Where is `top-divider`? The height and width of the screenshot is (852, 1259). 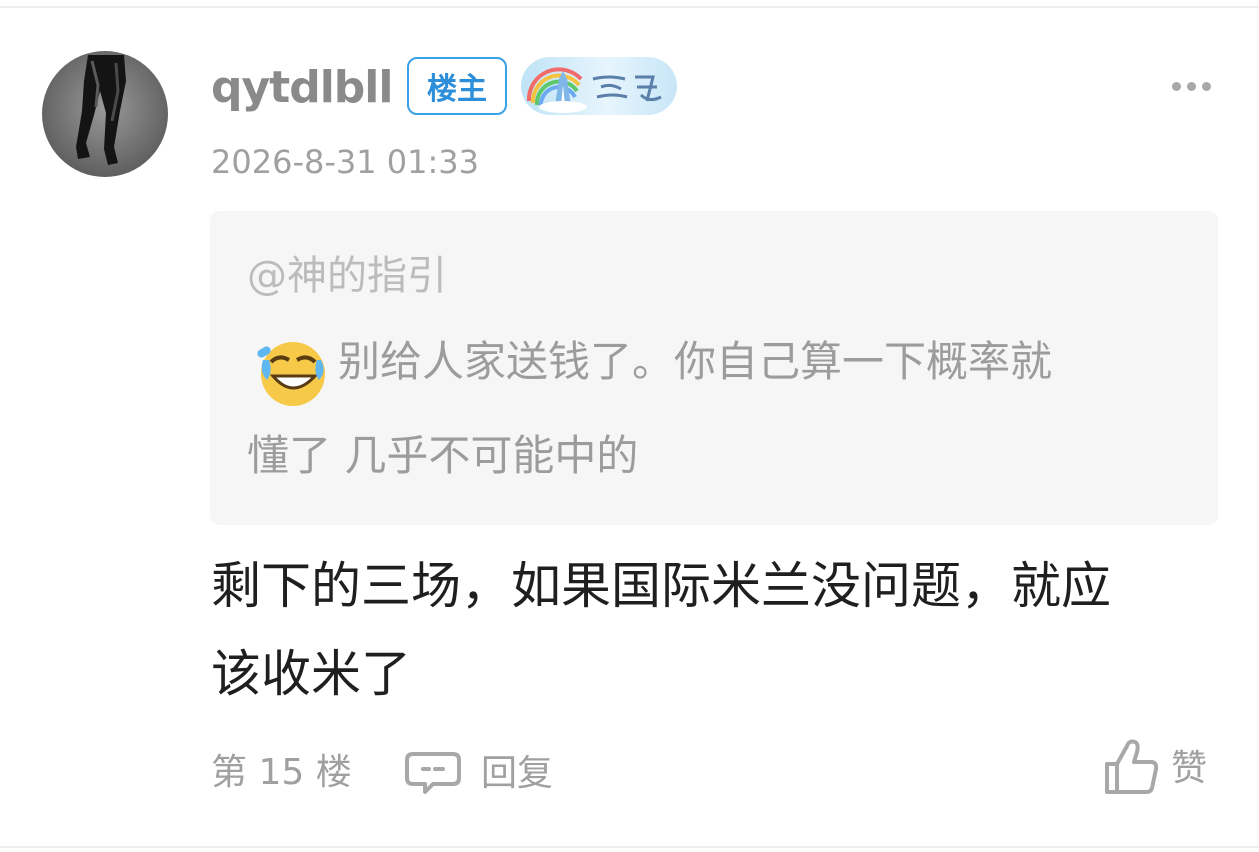
top-divider is located at coordinates (629, 7).